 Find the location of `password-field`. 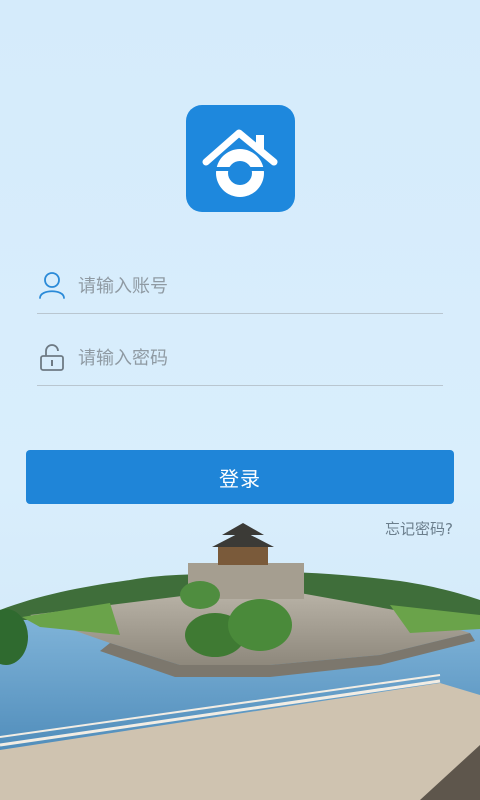

password-field is located at coordinates (240, 358).